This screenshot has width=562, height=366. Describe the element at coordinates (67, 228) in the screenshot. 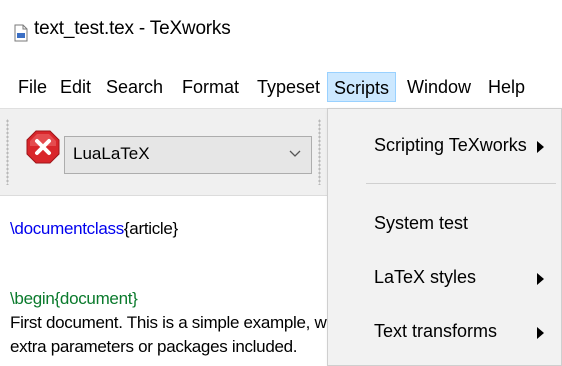

I see `latex-command: \documentclass` at that location.